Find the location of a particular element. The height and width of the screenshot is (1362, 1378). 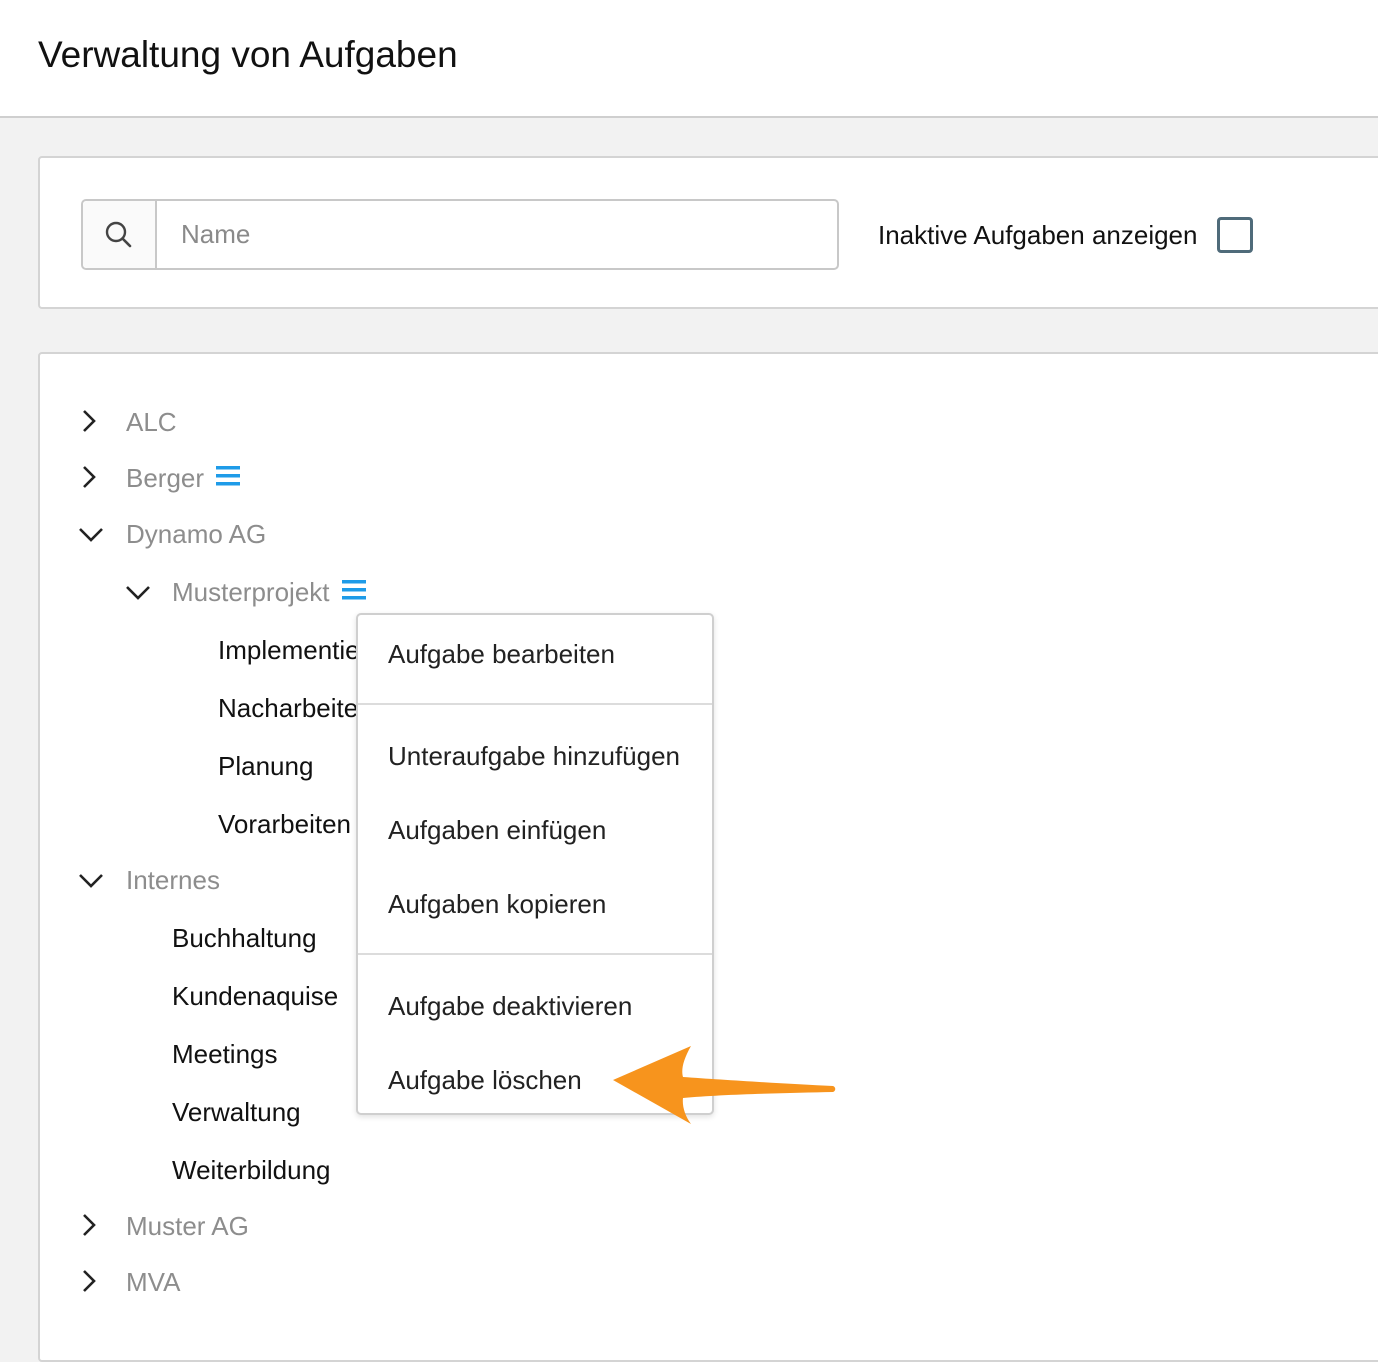

tree-node-label: Berger is located at coordinates (165, 478).